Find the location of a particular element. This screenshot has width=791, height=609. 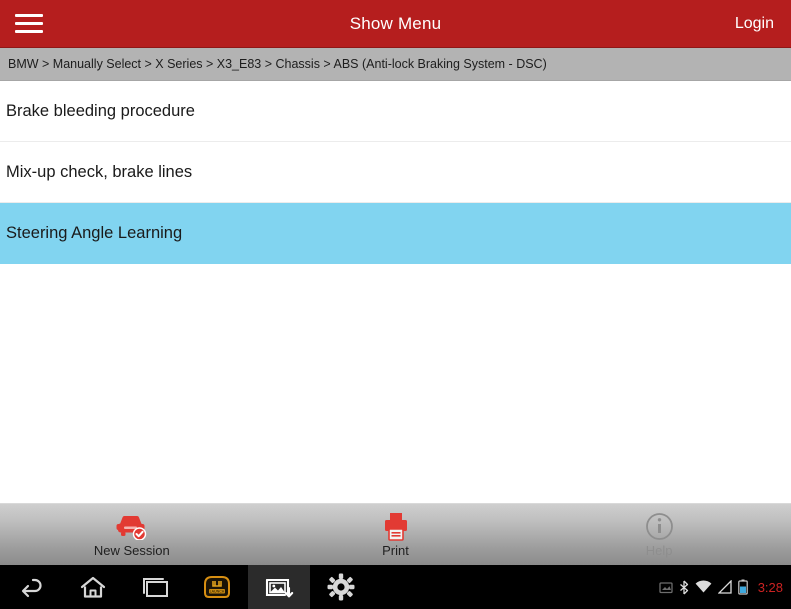

recents-icon is located at coordinates (155, 587).